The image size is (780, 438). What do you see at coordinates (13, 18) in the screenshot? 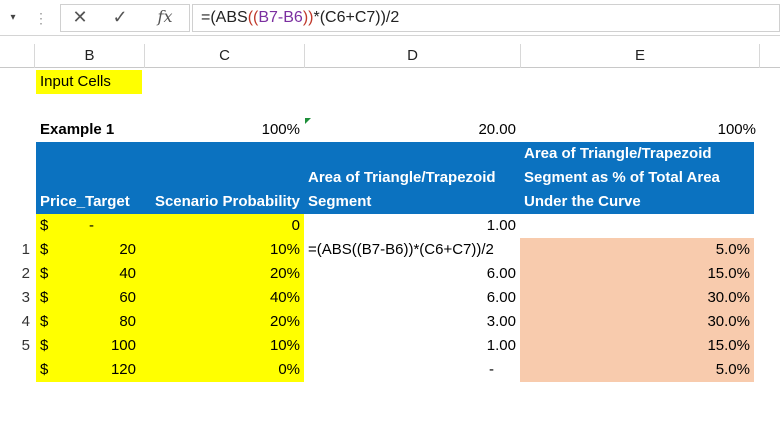
I see `name-box-dropdown-icon: ▾` at bounding box center [13, 18].